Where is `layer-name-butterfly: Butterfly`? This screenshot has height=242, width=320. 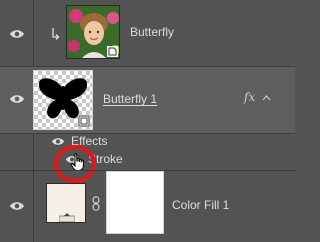 layer-name-butterfly: Butterfly is located at coordinates (152, 32).